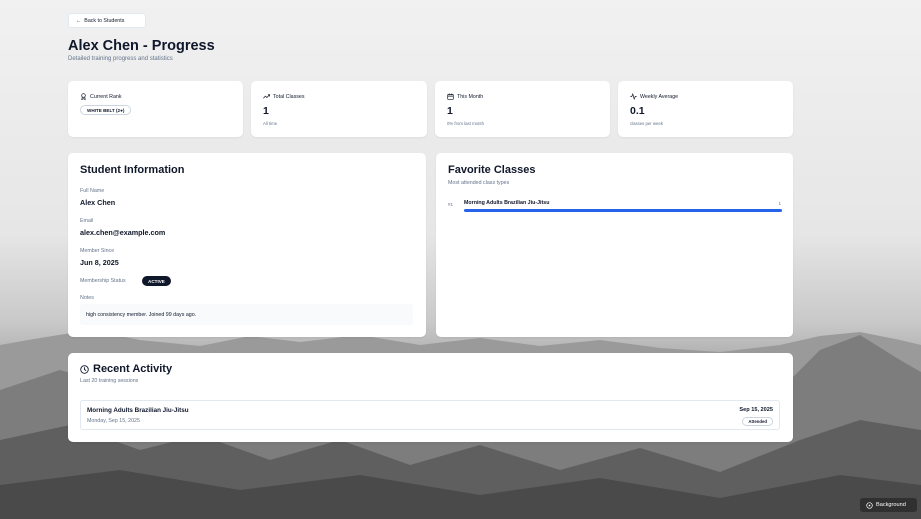  I want to click on recent-activity-title: Recent Activity, so click(133, 369).